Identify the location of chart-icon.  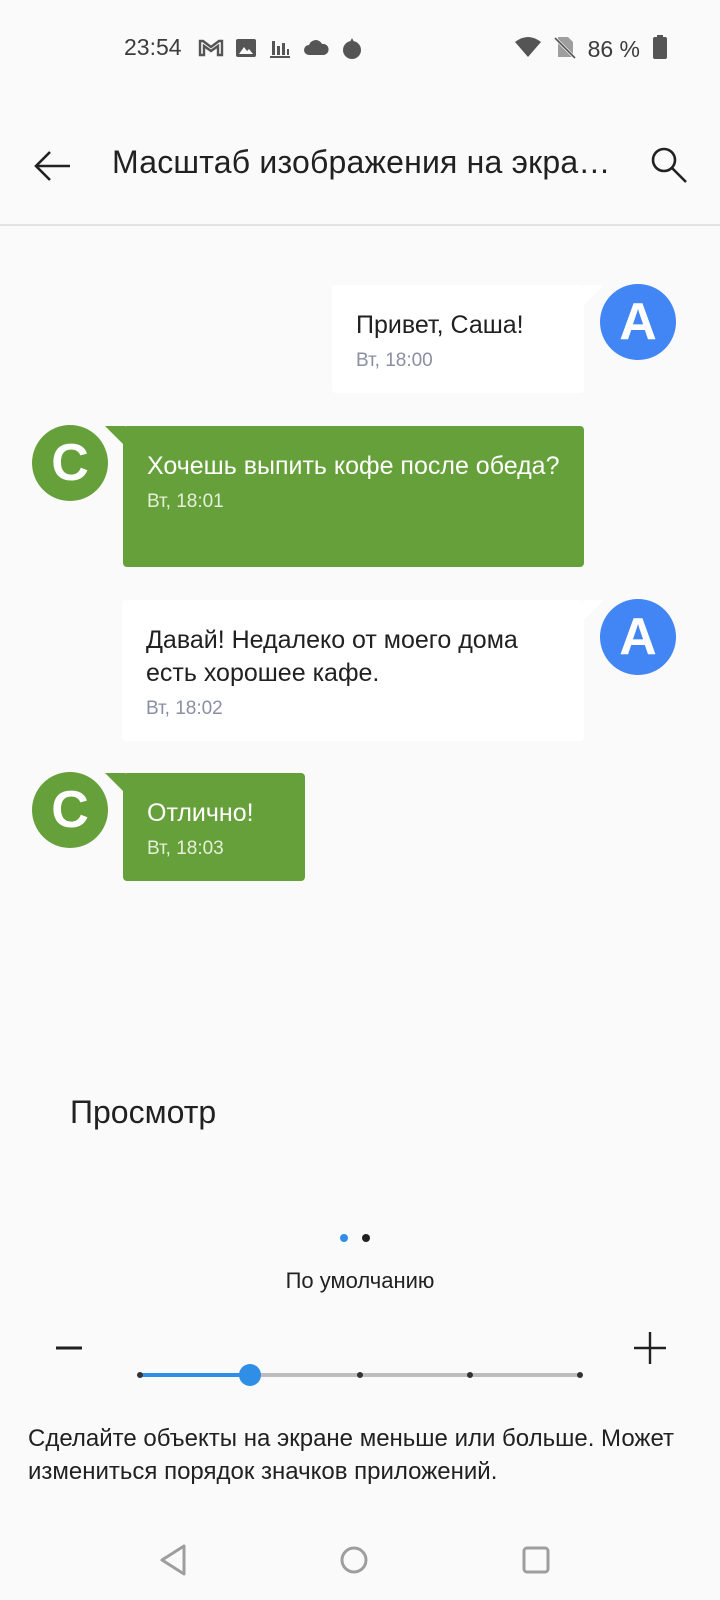
(280, 50).